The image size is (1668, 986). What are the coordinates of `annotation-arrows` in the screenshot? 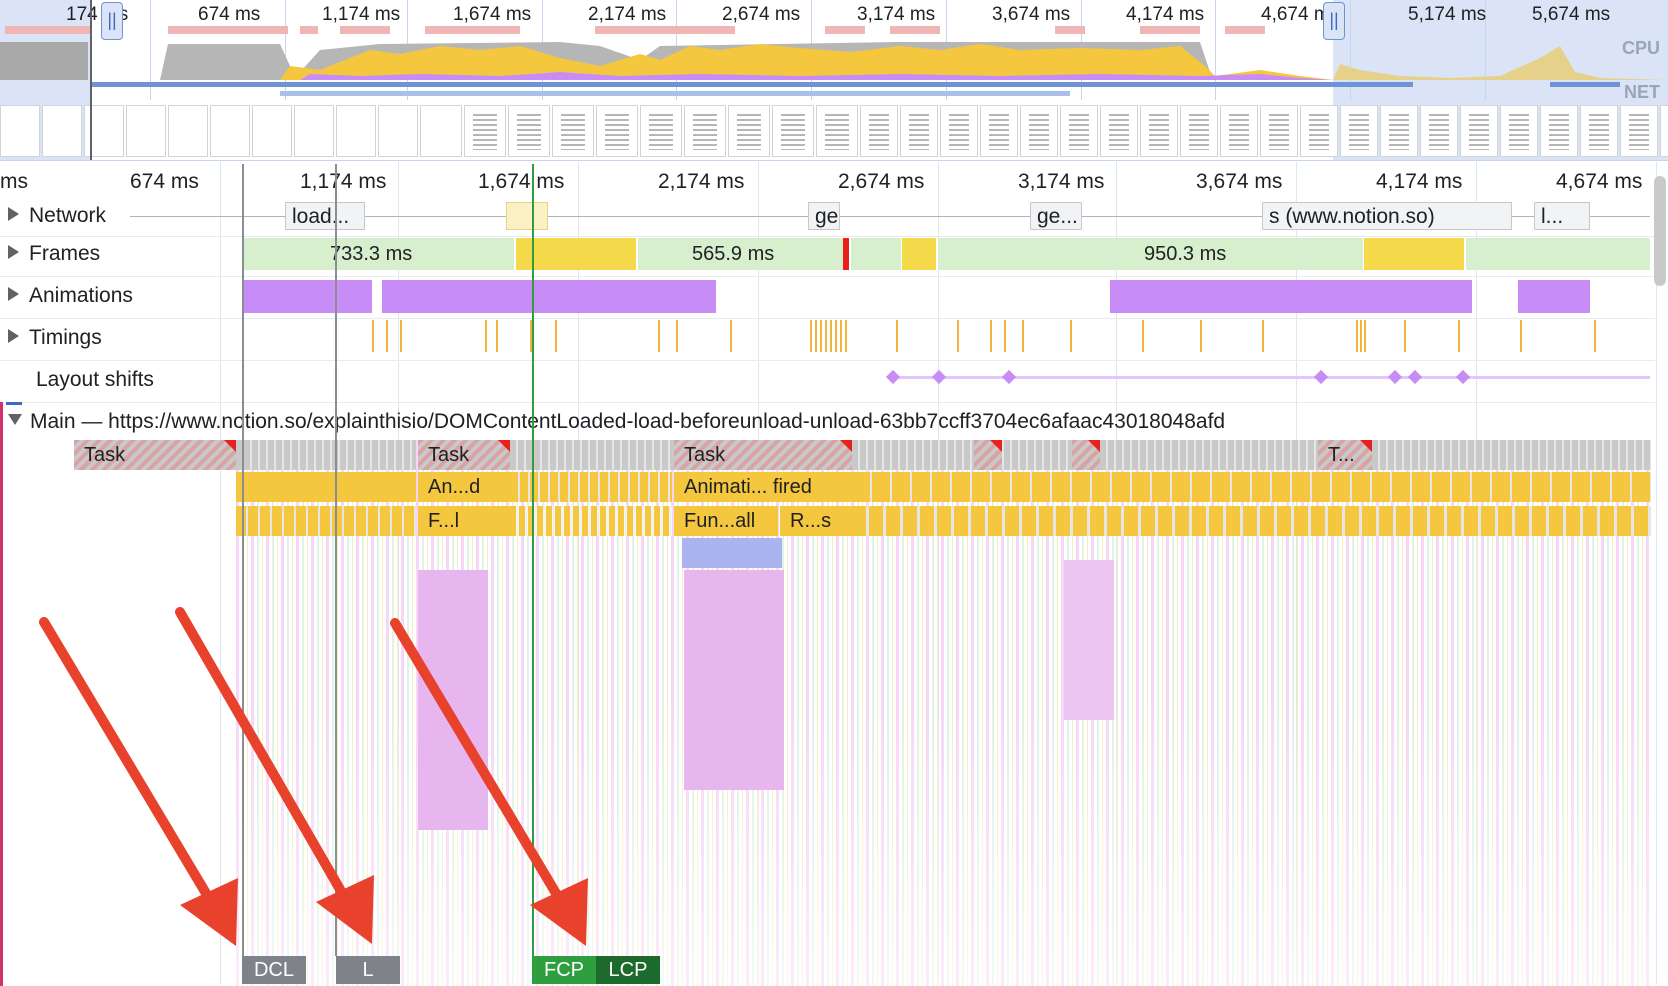 It's located at (313, 776).